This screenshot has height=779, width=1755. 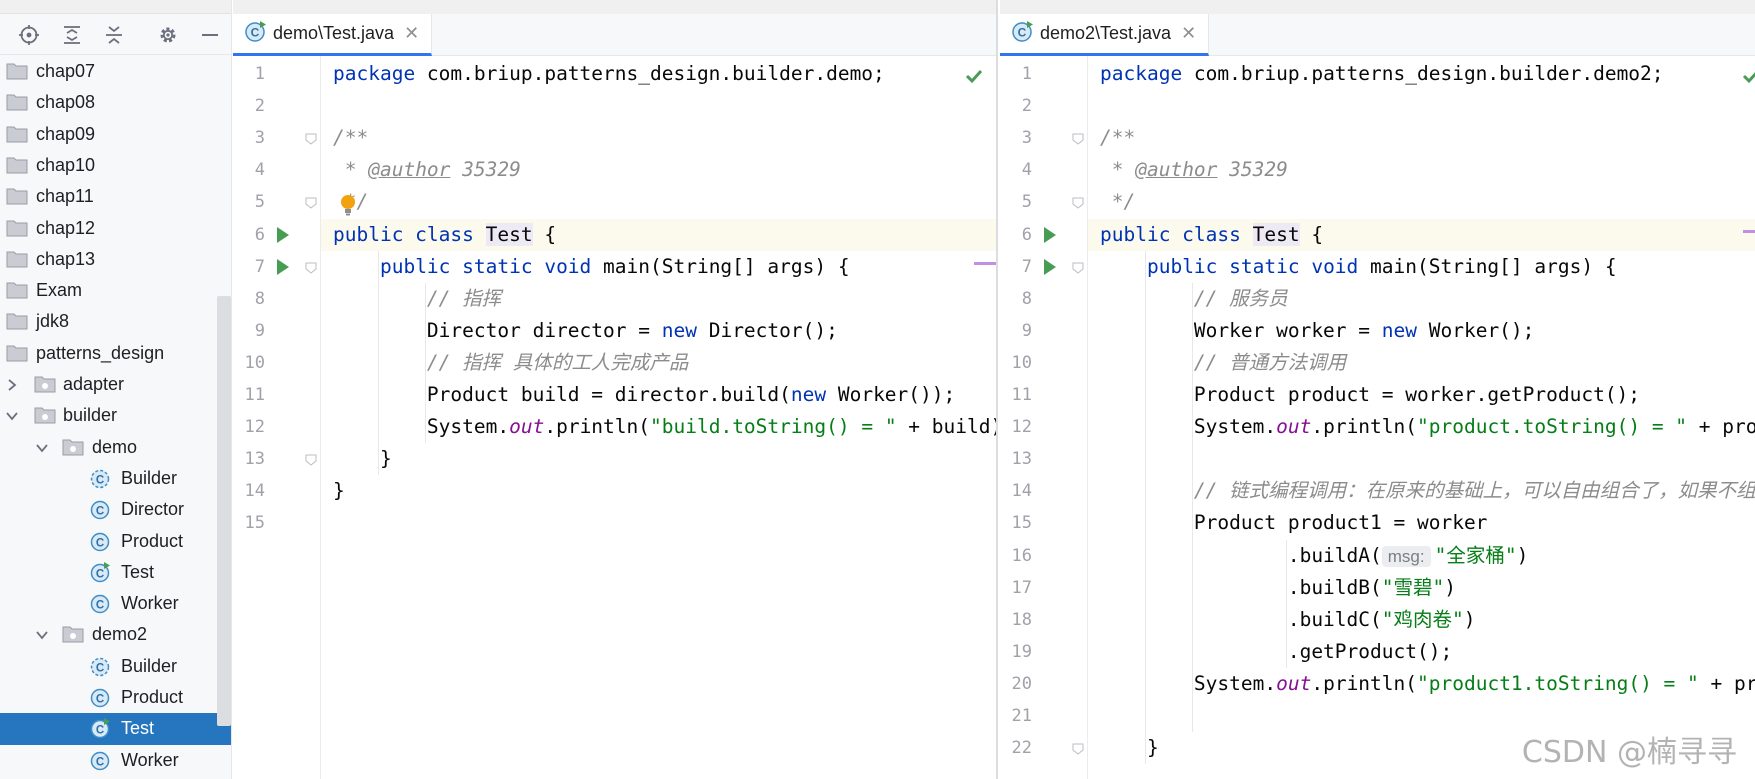 I want to click on tree-item-chap09: chap09, so click(x=115, y=134).